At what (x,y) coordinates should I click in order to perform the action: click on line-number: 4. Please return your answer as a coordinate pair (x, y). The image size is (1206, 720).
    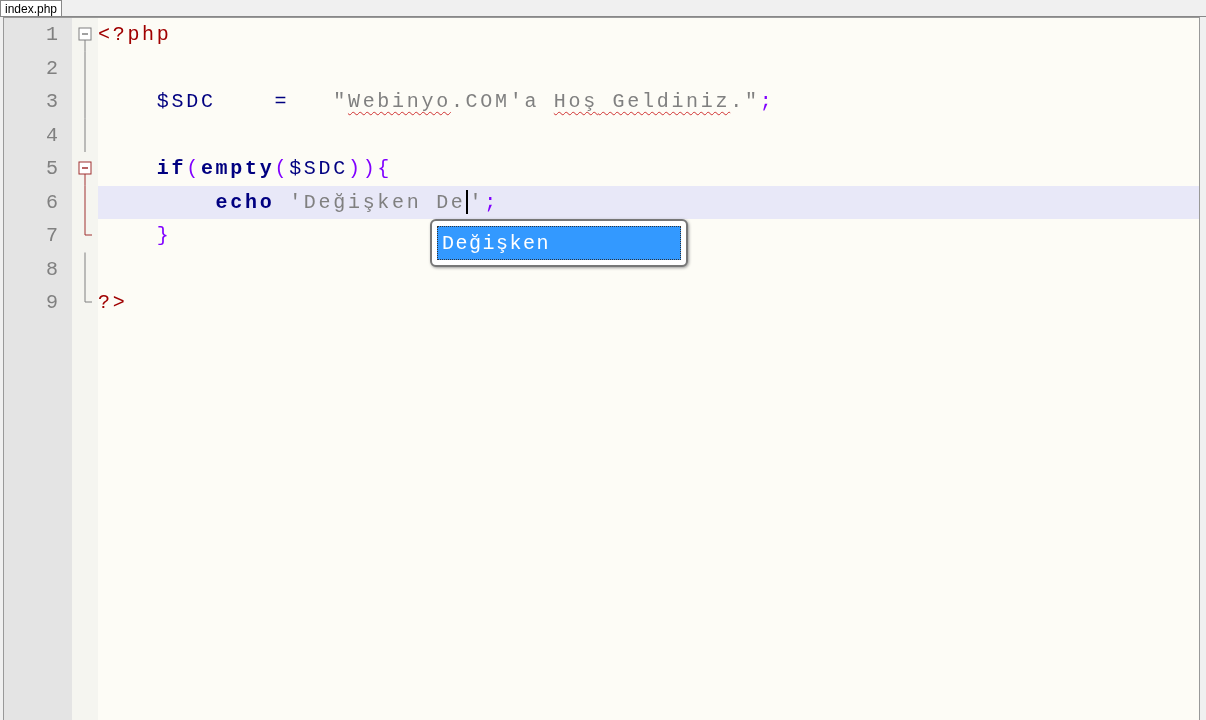
    Looking at the image, I should click on (52, 135).